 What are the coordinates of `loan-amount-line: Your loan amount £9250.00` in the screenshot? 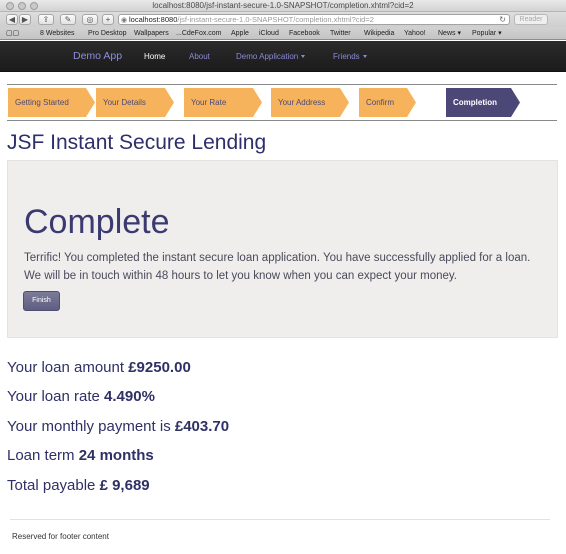 It's located at (99, 367).